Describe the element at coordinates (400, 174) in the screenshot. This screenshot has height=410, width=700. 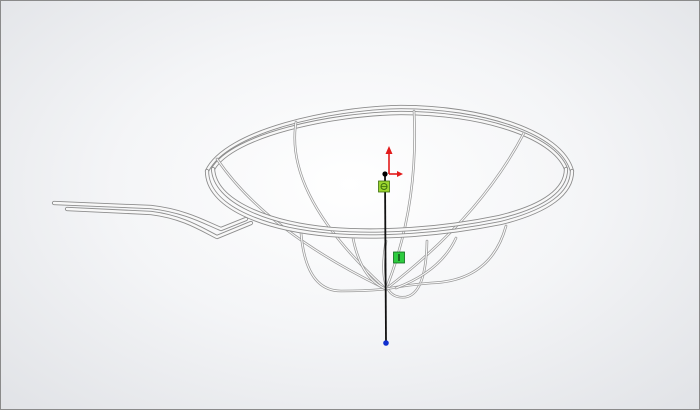
I see `triad-x-arrow-icon` at that location.